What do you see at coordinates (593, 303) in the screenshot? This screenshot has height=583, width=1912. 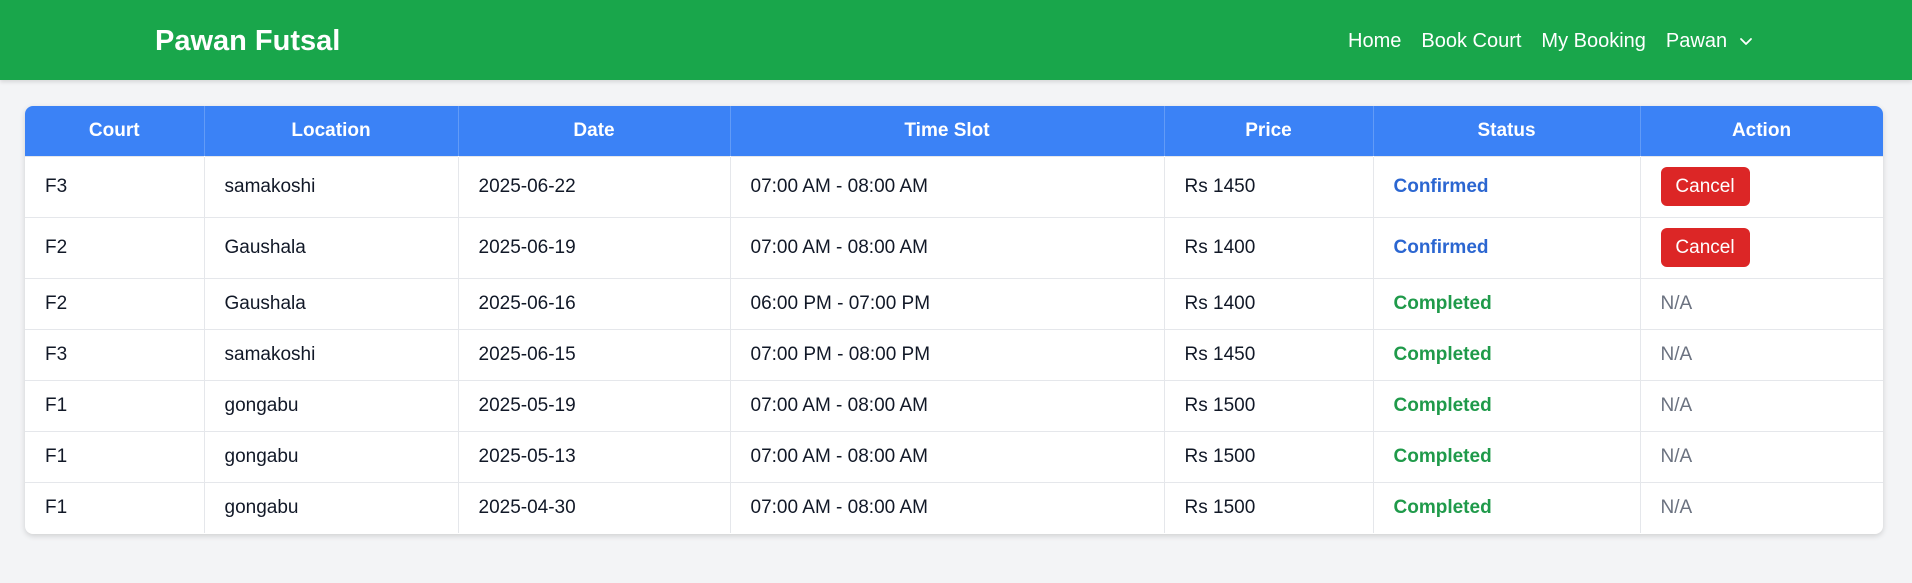 I see `cell-date: 2025-06-16` at bounding box center [593, 303].